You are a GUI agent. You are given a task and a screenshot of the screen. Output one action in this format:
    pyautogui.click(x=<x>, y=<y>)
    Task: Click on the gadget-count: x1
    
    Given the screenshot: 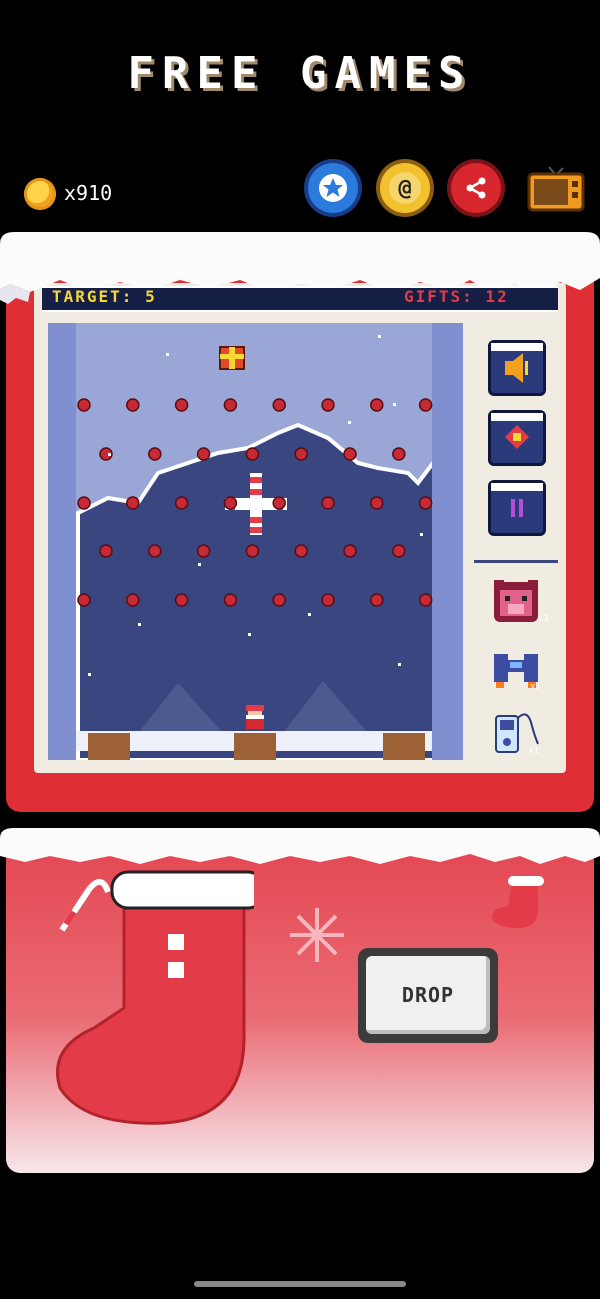 What is the action you would take?
    pyautogui.click(x=533, y=751)
    